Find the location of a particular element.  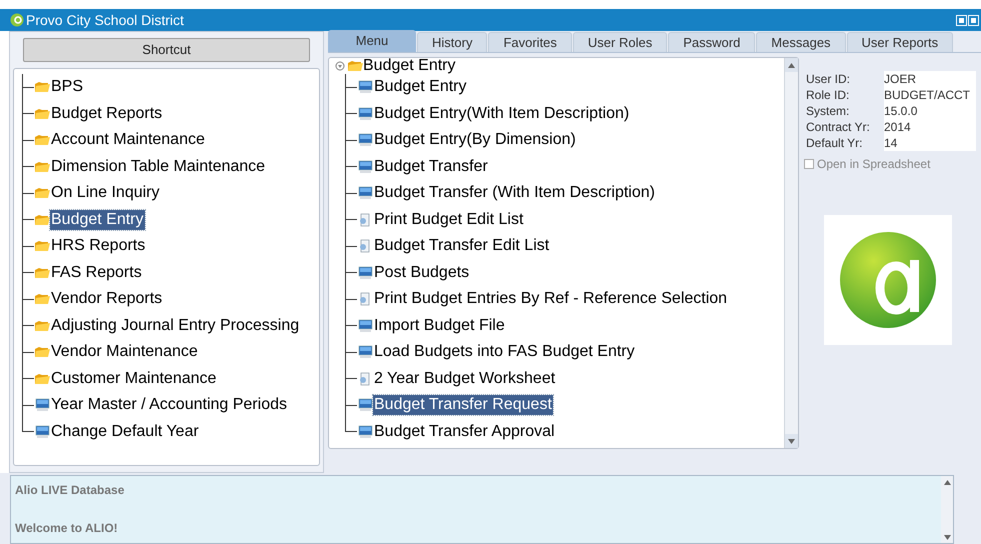

tree-item: On Line Inquiry is located at coordinates (105, 193).